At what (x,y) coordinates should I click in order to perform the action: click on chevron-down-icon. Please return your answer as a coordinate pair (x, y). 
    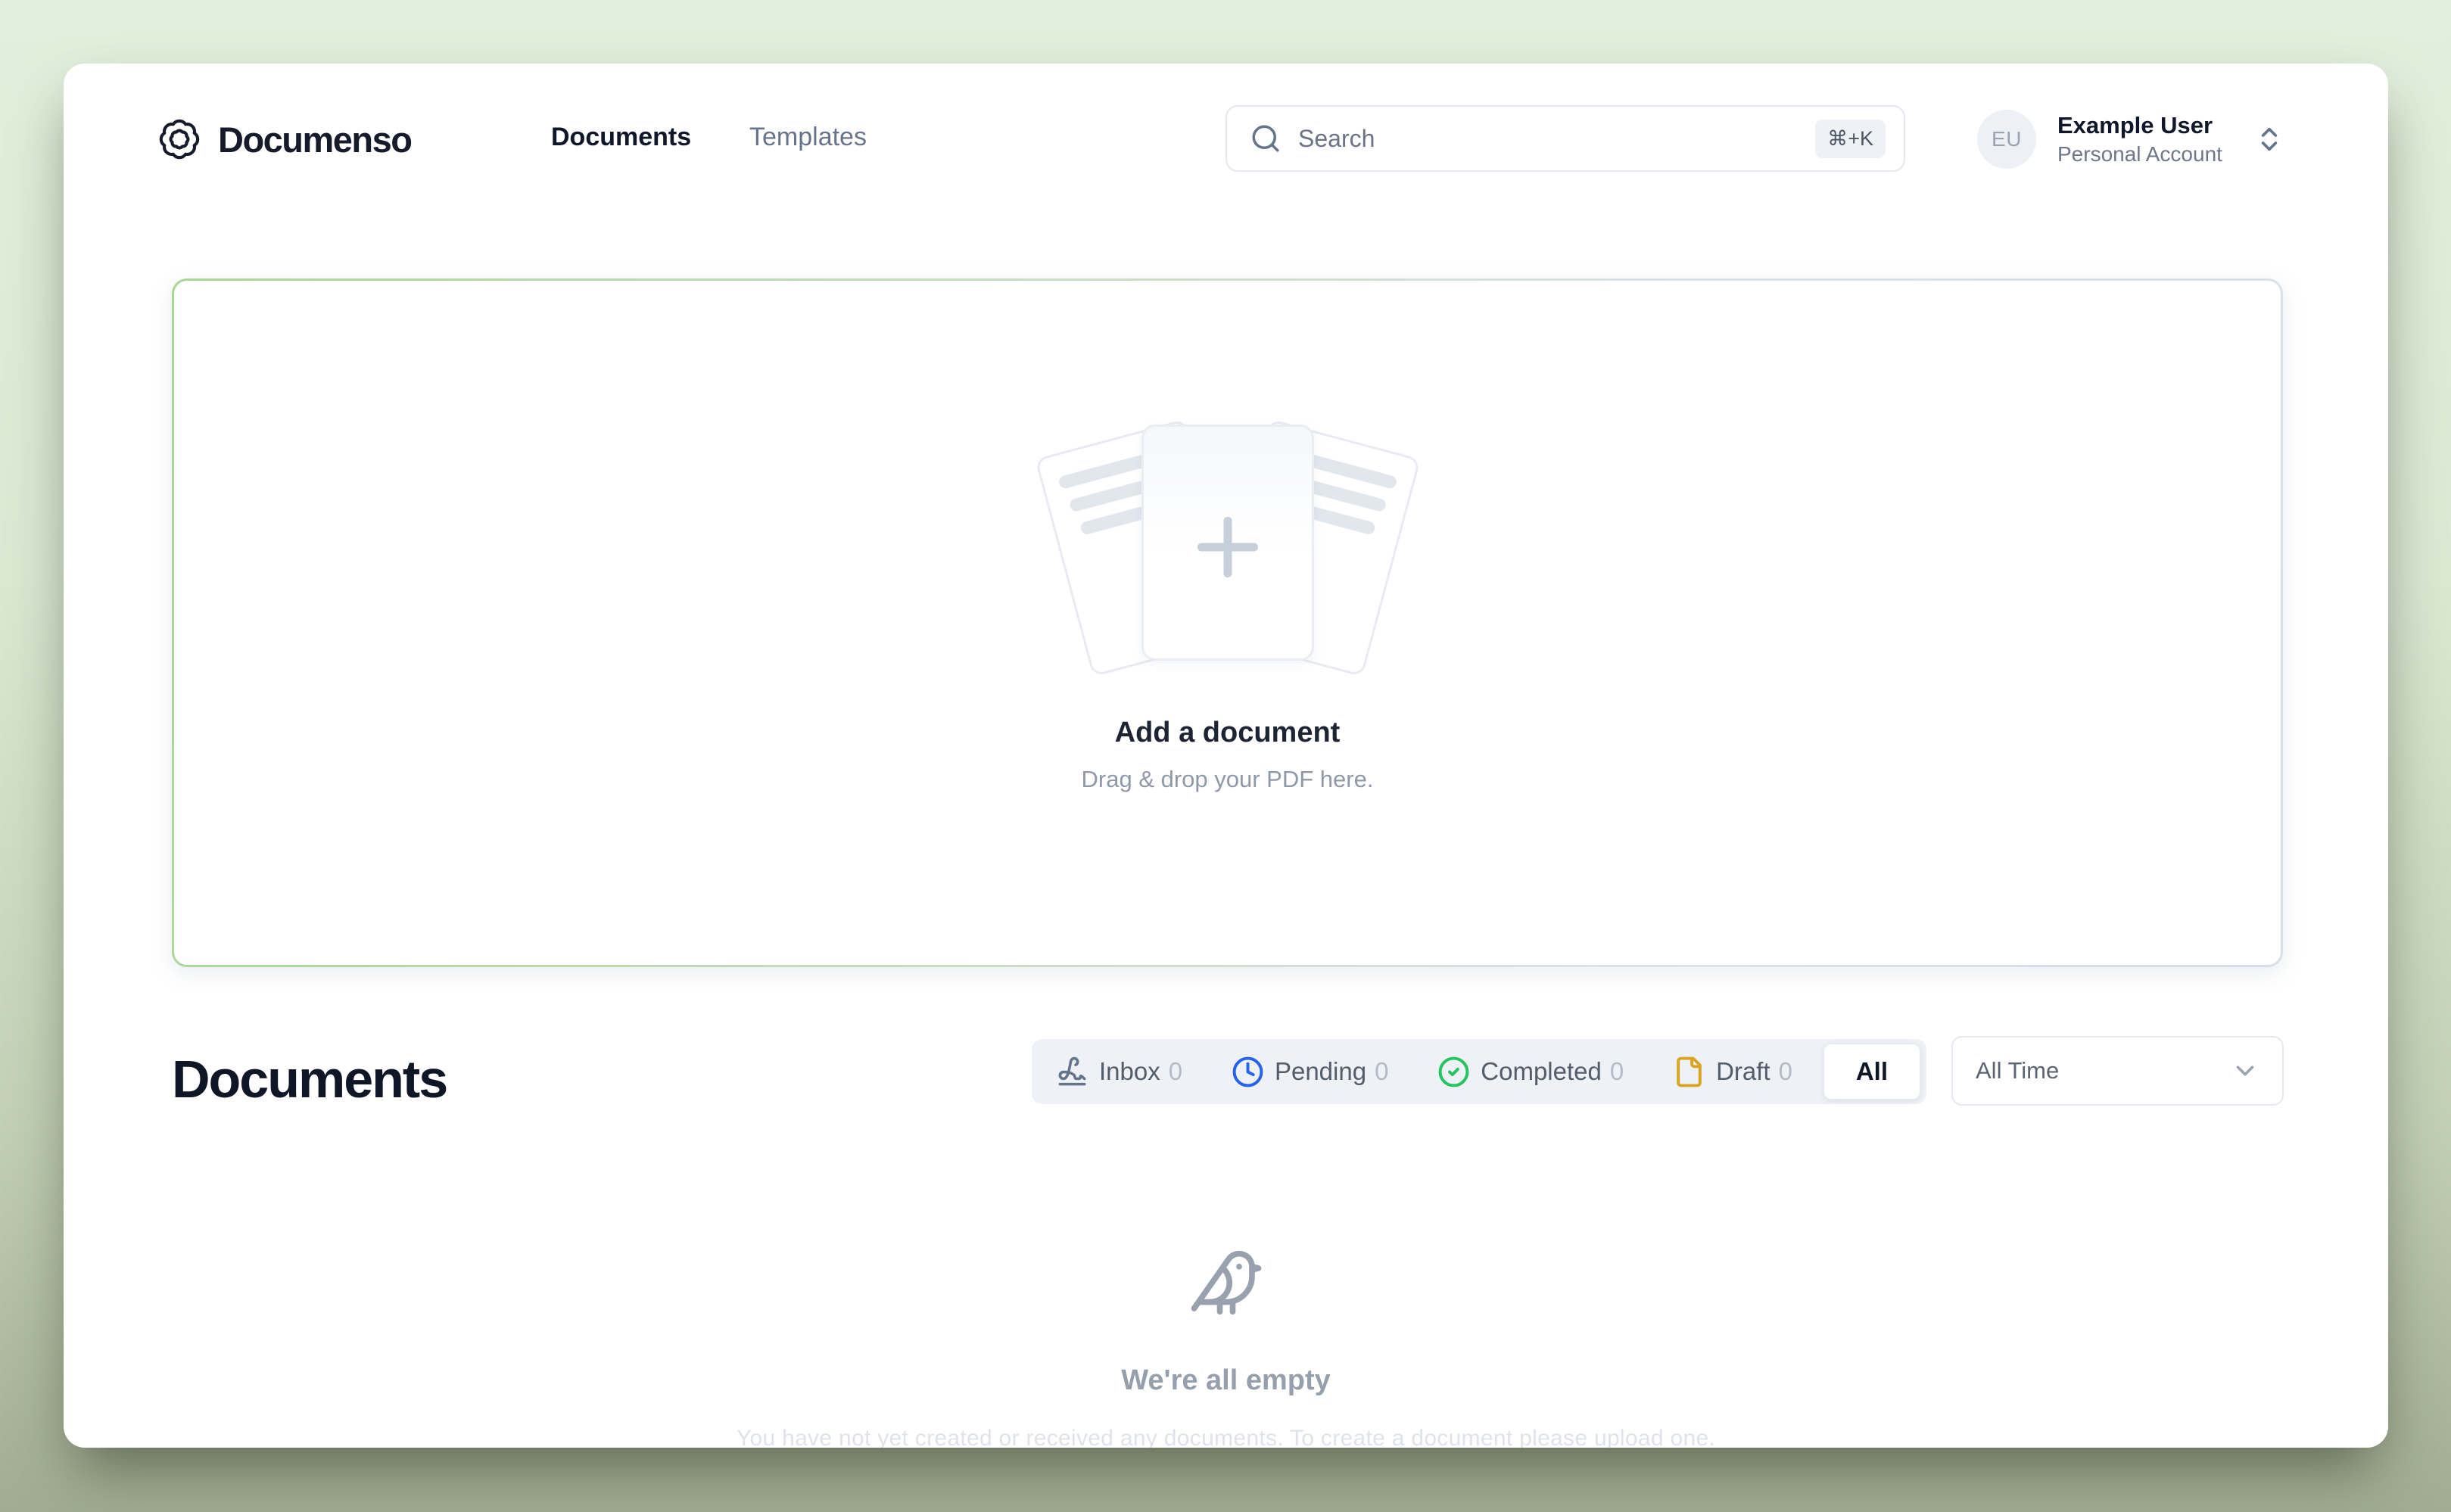
    Looking at the image, I should click on (2245, 1071).